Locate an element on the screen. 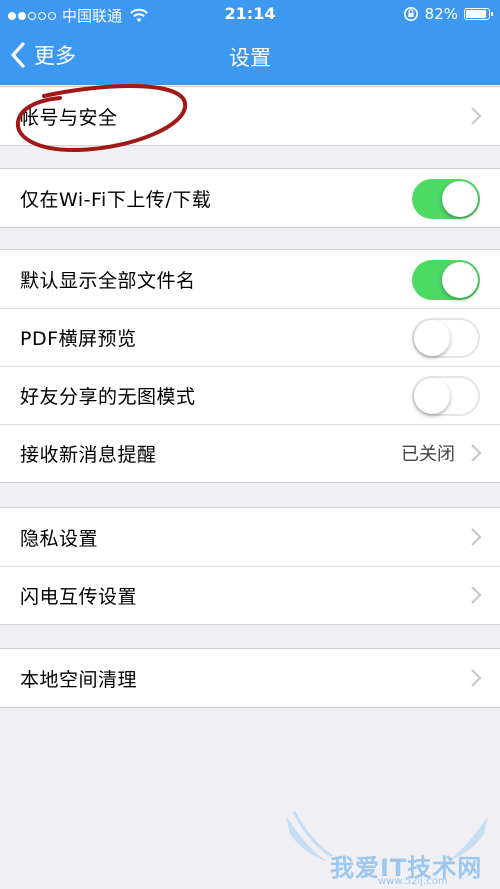 This screenshot has width=500, height=889. new-msg-reminder-row: 接收新消息提醒 已关闭 is located at coordinates (250, 453).